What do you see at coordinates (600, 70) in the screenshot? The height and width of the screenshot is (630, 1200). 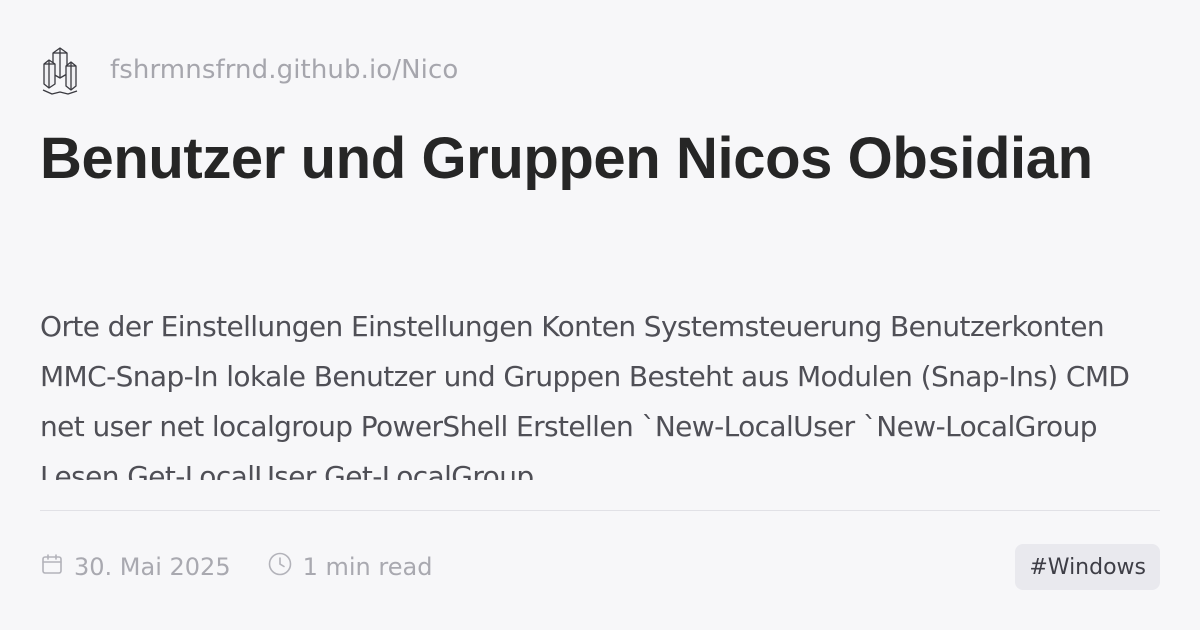 I see `site-header: fshrmnsfrnd.github.io/Nico` at bounding box center [600, 70].